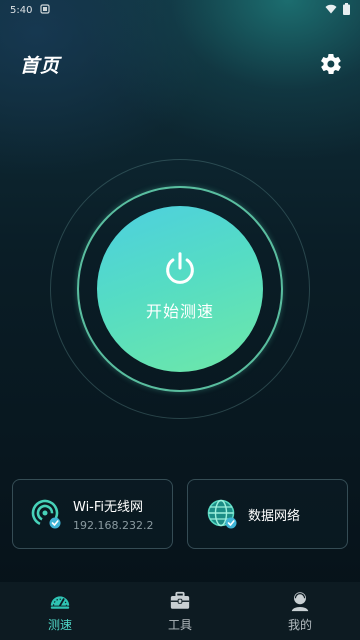 The image size is (360, 640). What do you see at coordinates (180, 514) in the screenshot?
I see `network-cards: Wi-Fi无线网 192.168.232.2 数据网络` at bounding box center [180, 514].